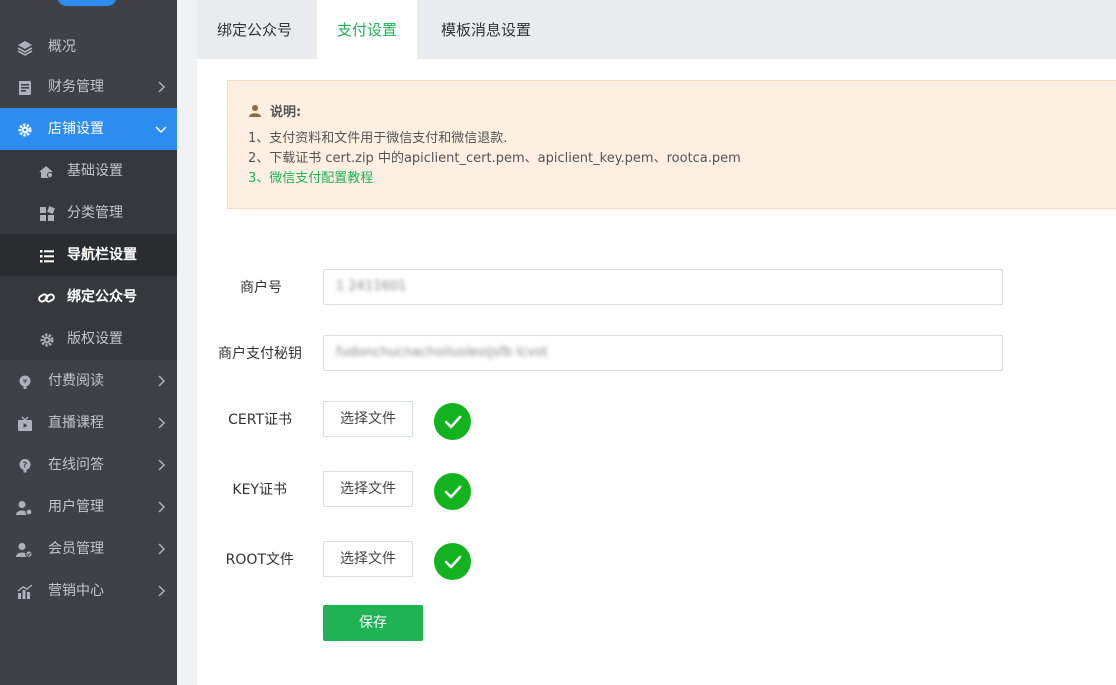 Image resolution: width=1116 pixels, height=685 pixels. What do you see at coordinates (368, 419) in the screenshot?
I see `cert-file-button: 选择文件` at bounding box center [368, 419].